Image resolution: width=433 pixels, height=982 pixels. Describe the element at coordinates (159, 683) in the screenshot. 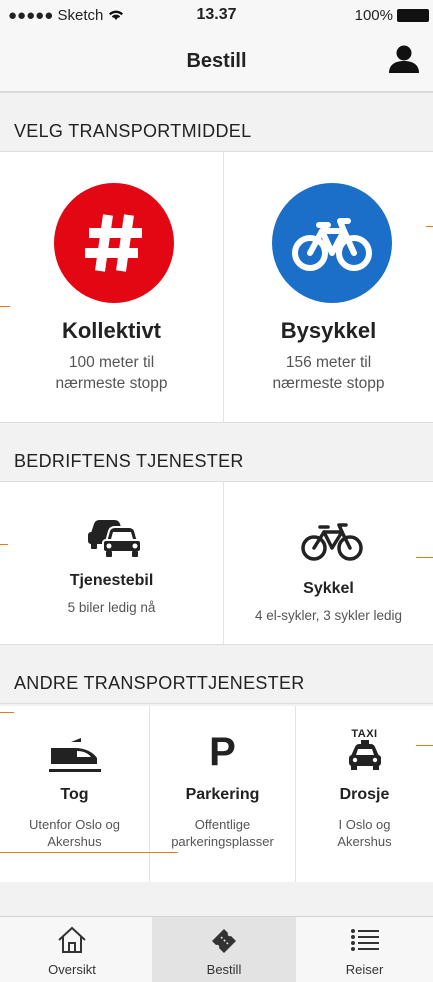

I see `section-title: ANDRE TRANSPORTTJENESTER` at that location.